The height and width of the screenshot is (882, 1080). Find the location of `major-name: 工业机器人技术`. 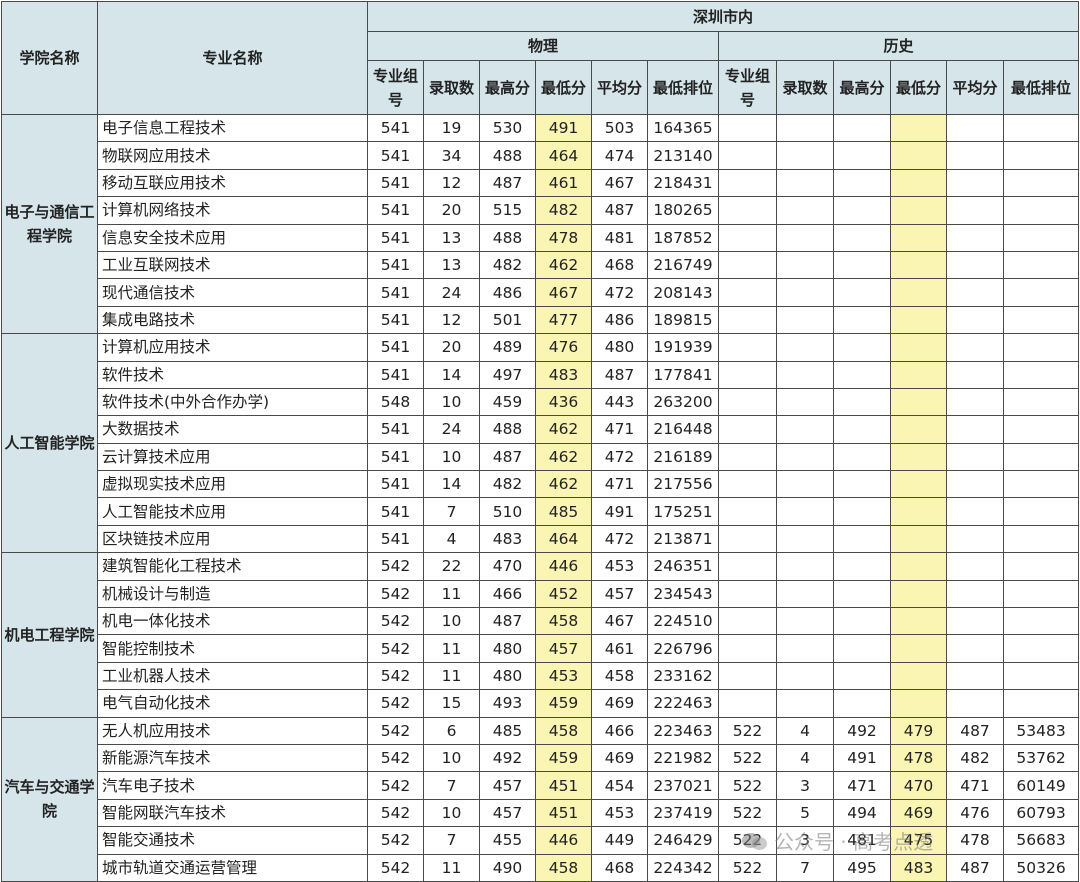

major-name: 工业机器人技术 is located at coordinates (232, 676).